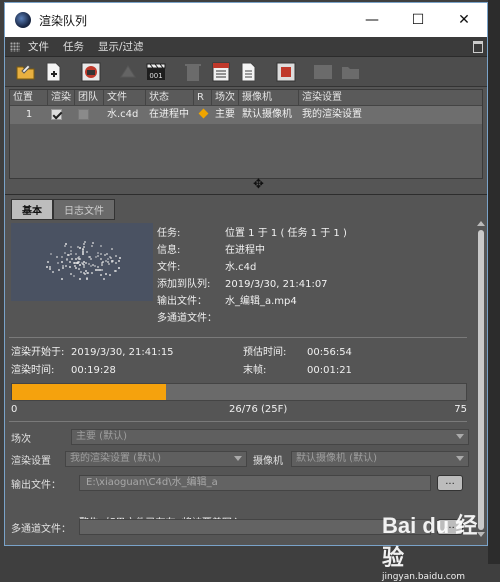 Image resolution: width=500 pixels, height=582 pixels. I want to click on row-take: 主要, so click(225, 114).